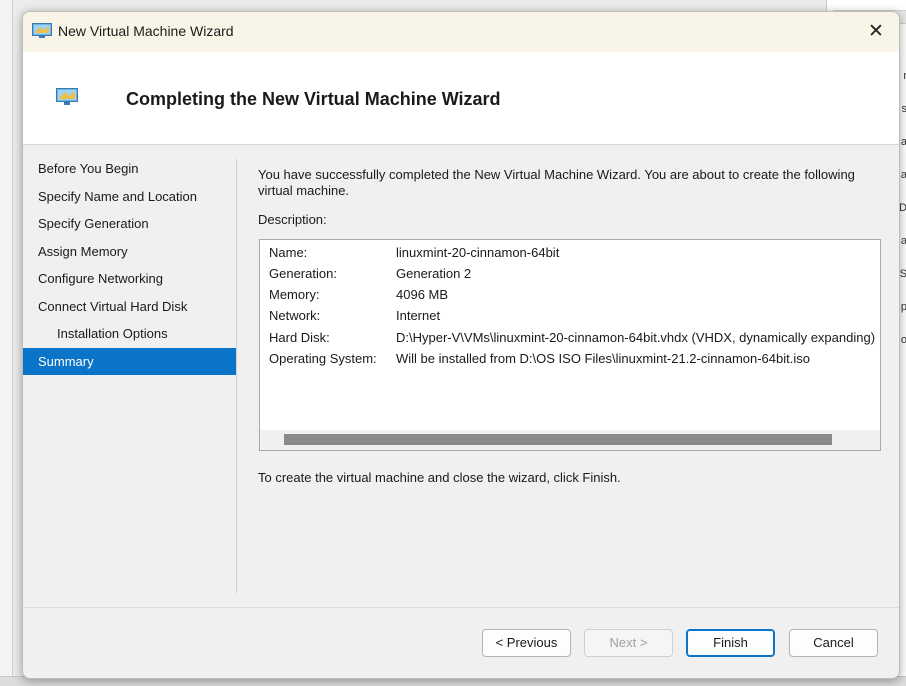 This screenshot has width=906, height=686. Describe the element at coordinates (434, 273) in the screenshot. I see `summary-value: Generation 2` at that location.